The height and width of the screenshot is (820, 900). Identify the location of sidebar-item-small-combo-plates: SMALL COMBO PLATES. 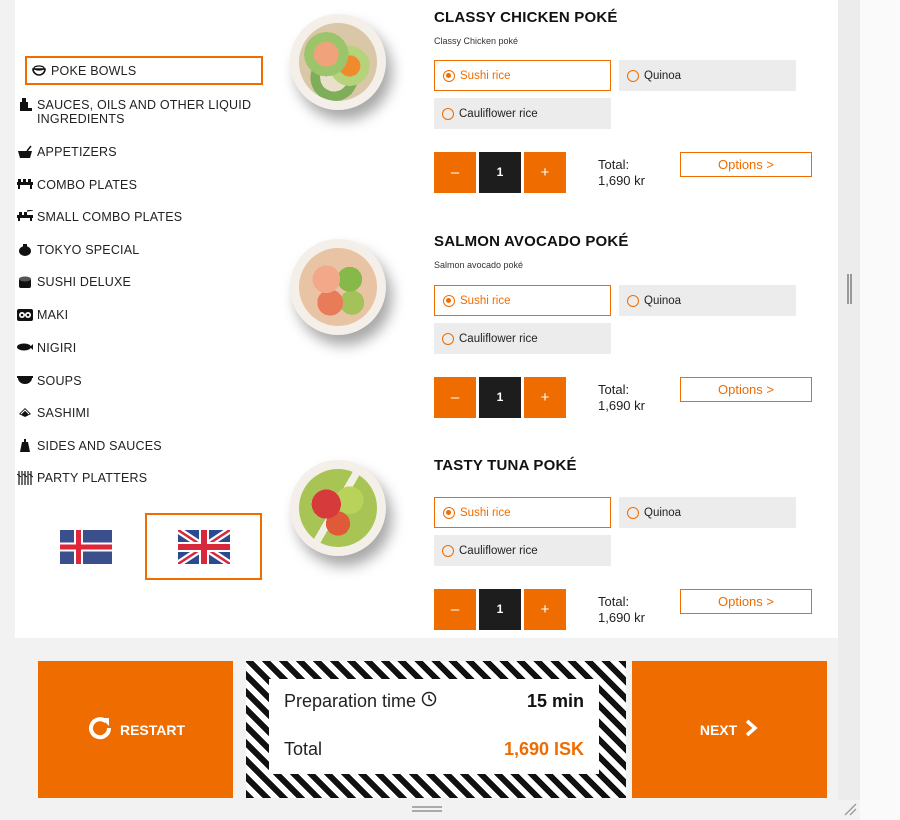
(141, 216).